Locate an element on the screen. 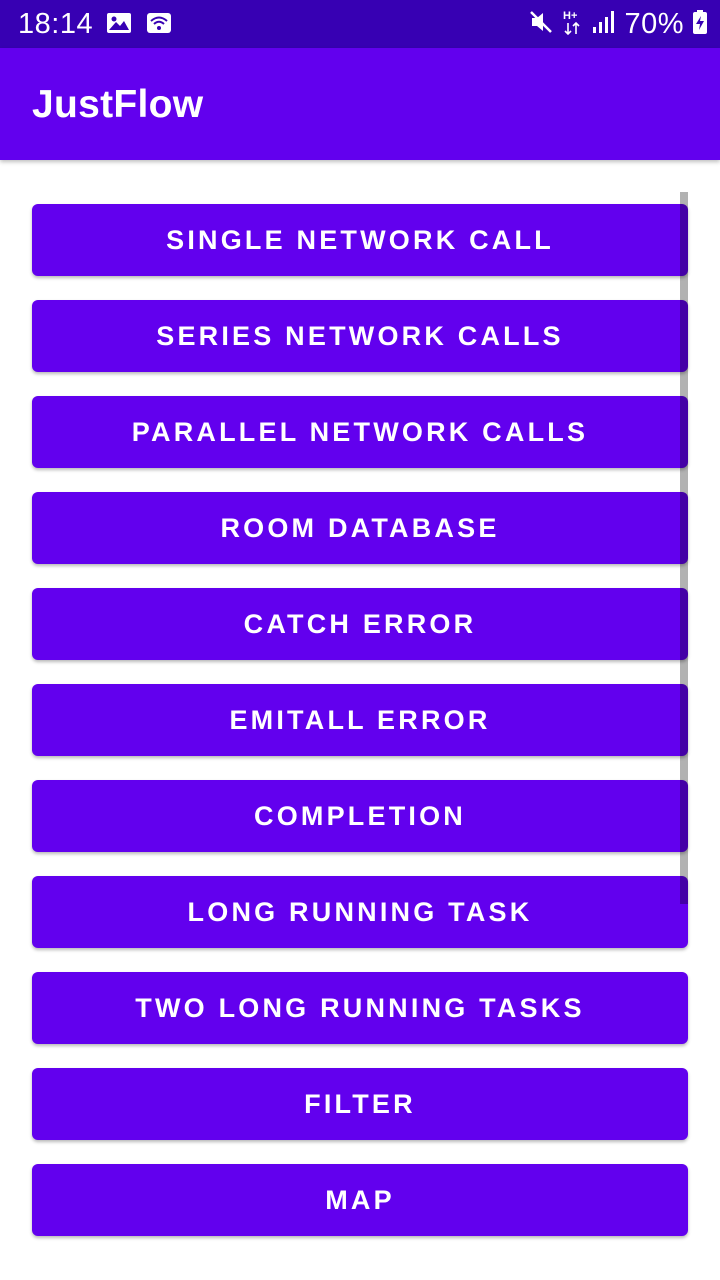  series-network-calls-button: SERIES NETWORK CALLS is located at coordinates (360, 336).